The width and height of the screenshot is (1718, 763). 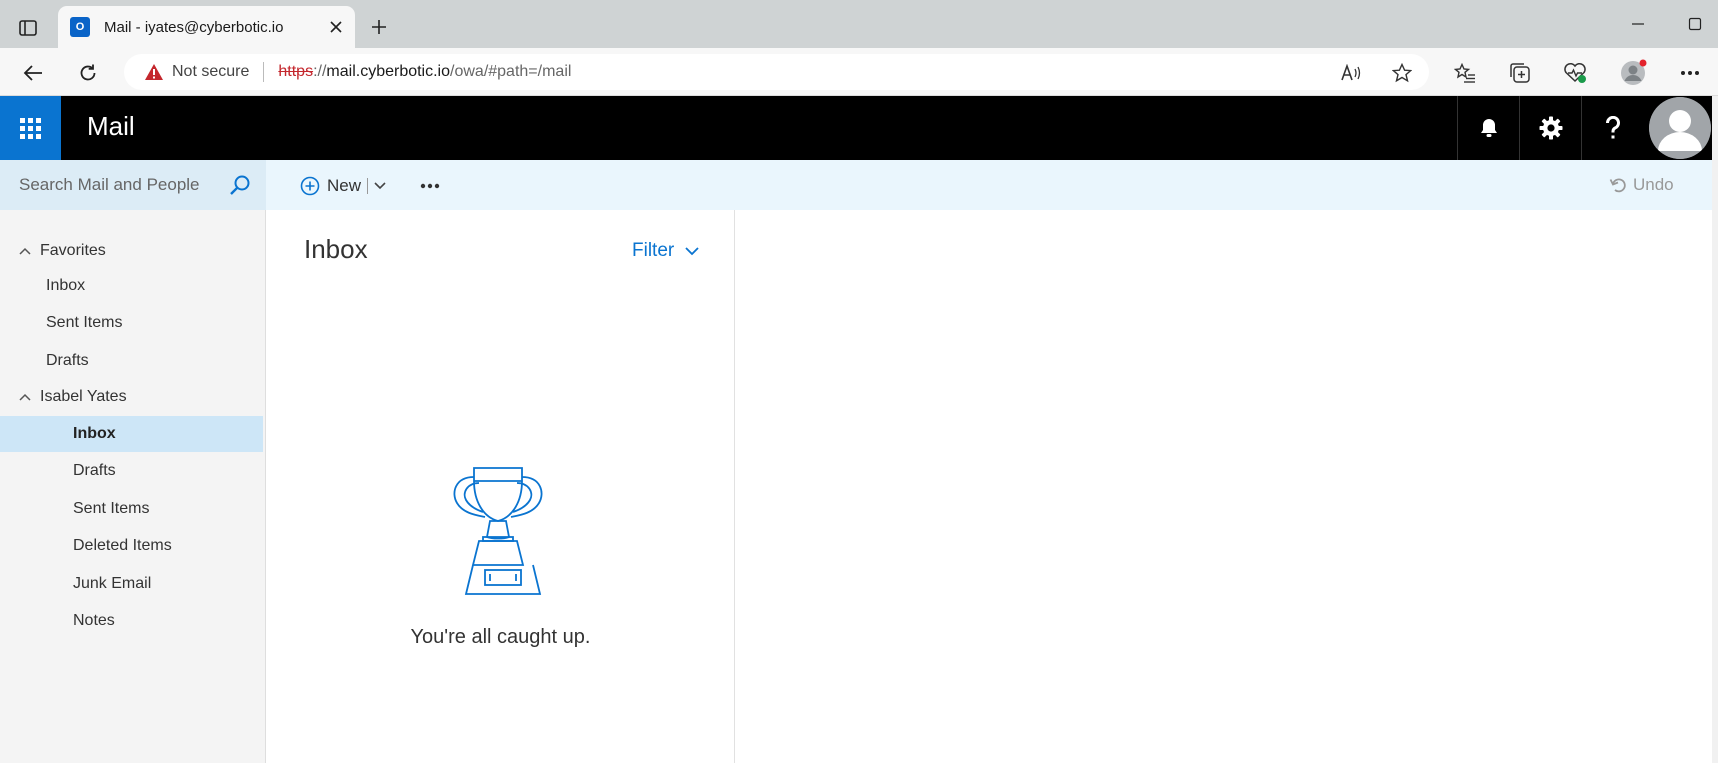 What do you see at coordinates (131, 509) in the screenshot?
I see `folder-sent-items: Sent Items` at bounding box center [131, 509].